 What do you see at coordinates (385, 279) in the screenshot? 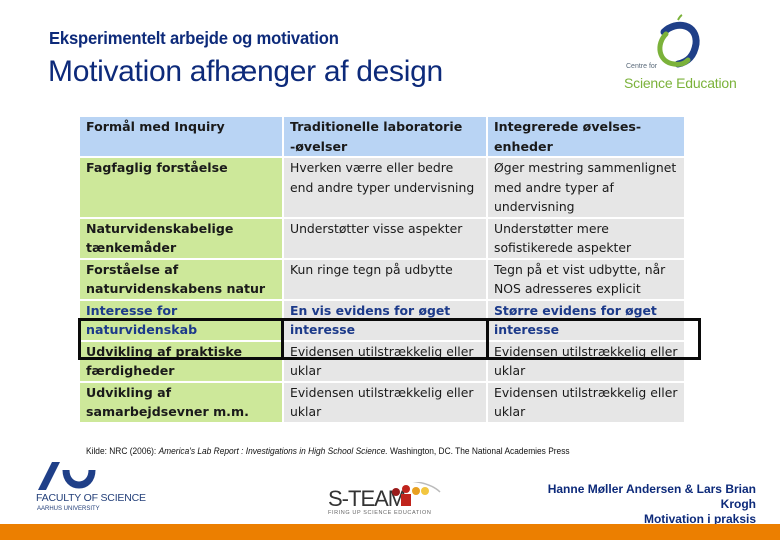
I see `cell-traditional: Kun ringe tegn på udbytte` at bounding box center [385, 279].